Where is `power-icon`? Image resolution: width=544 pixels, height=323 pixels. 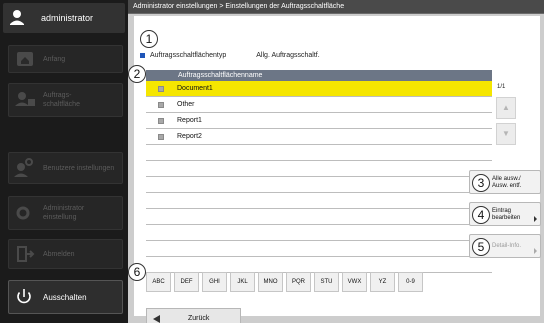 power-icon is located at coordinates (24, 297).